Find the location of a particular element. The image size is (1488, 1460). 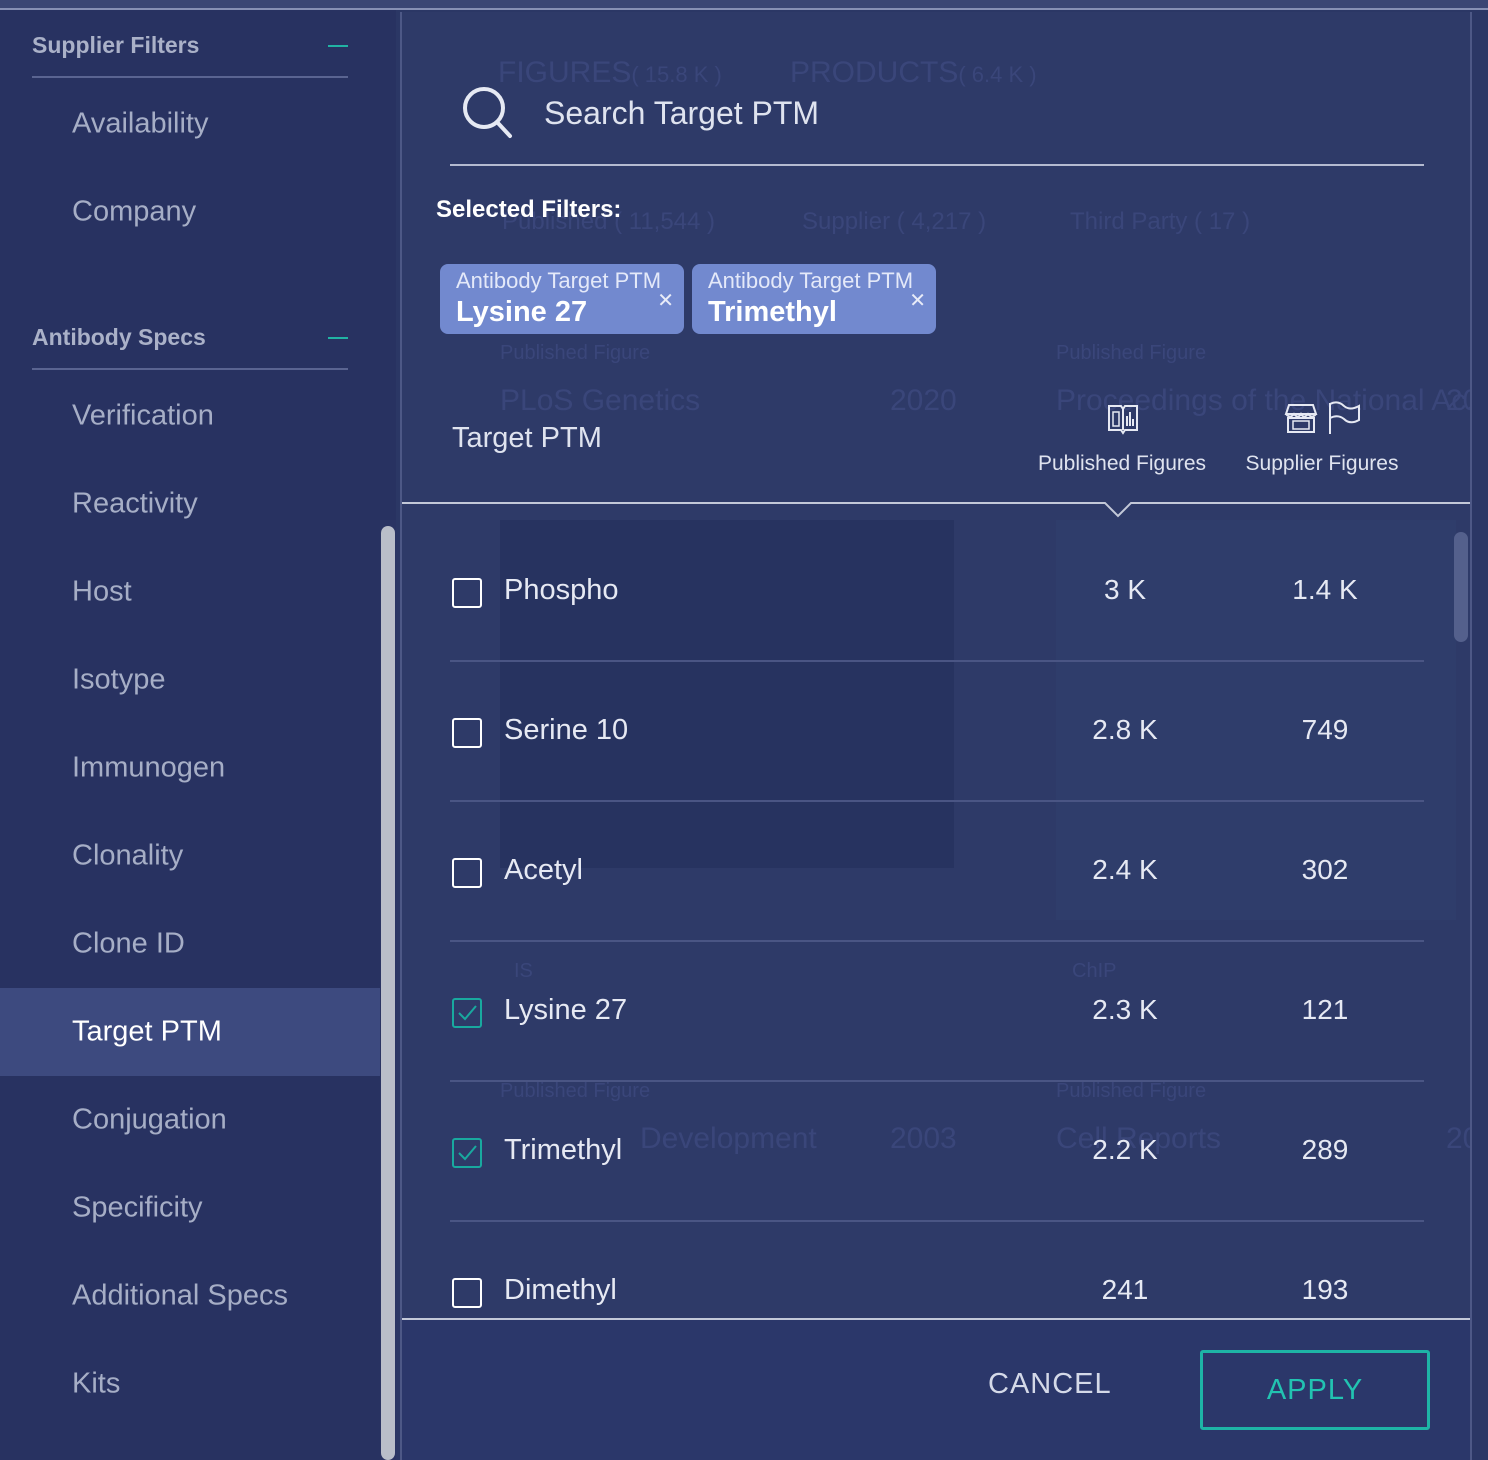

cancel-button: CANCEL is located at coordinates (1050, 1384).